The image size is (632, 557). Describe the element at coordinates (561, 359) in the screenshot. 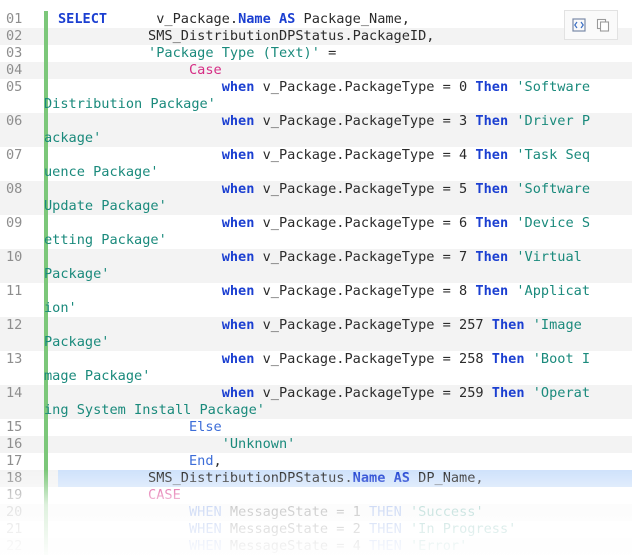

I see `code-token: 'Boot I` at that location.